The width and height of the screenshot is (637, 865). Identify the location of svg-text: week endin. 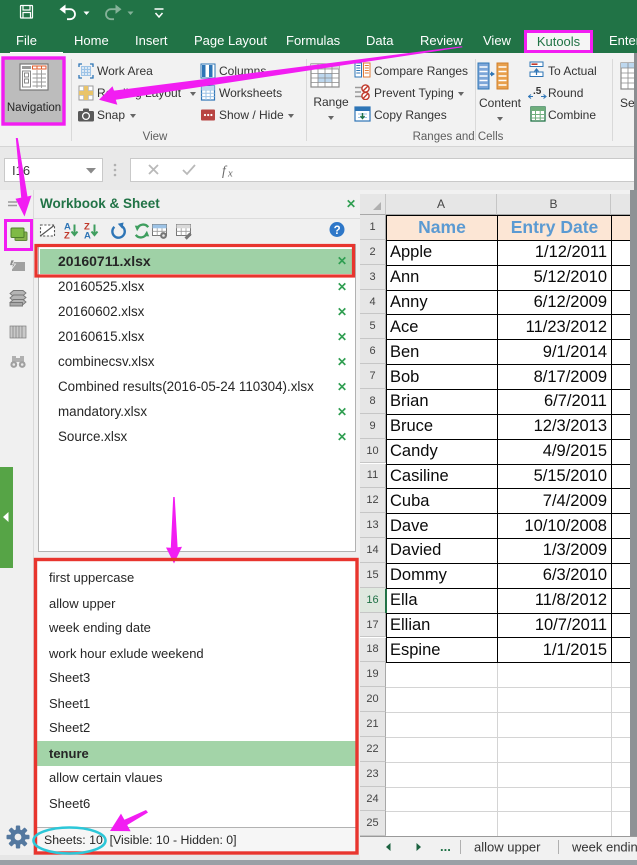
(604, 847).